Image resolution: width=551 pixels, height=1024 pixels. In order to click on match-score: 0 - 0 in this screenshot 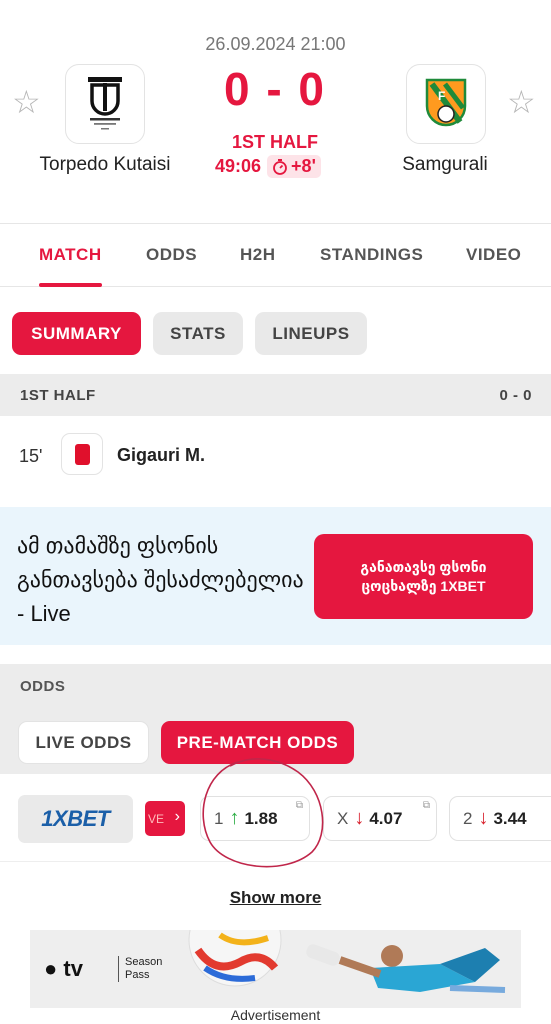, I will do `click(275, 89)`.